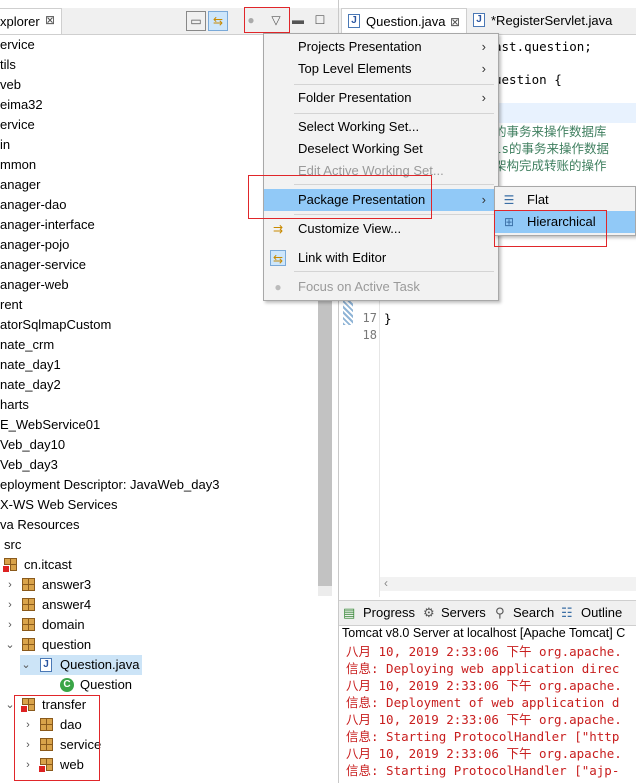  What do you see at coordinates (33, 205) in the screenshot?
I see `tree-item: anager-dao` at bounding box center [33, 205].